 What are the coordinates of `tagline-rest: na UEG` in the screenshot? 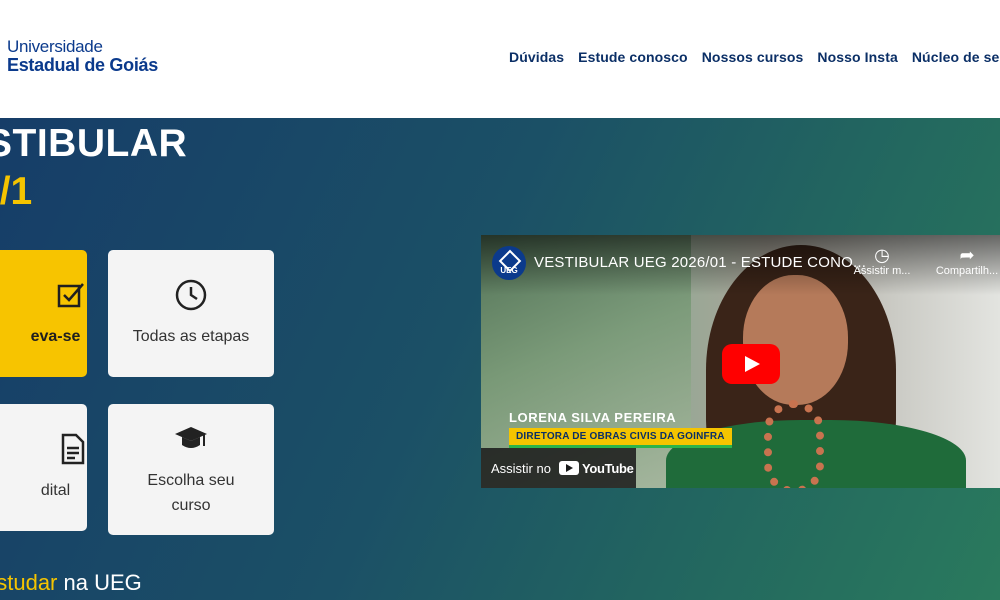 It's located at (99, 582).